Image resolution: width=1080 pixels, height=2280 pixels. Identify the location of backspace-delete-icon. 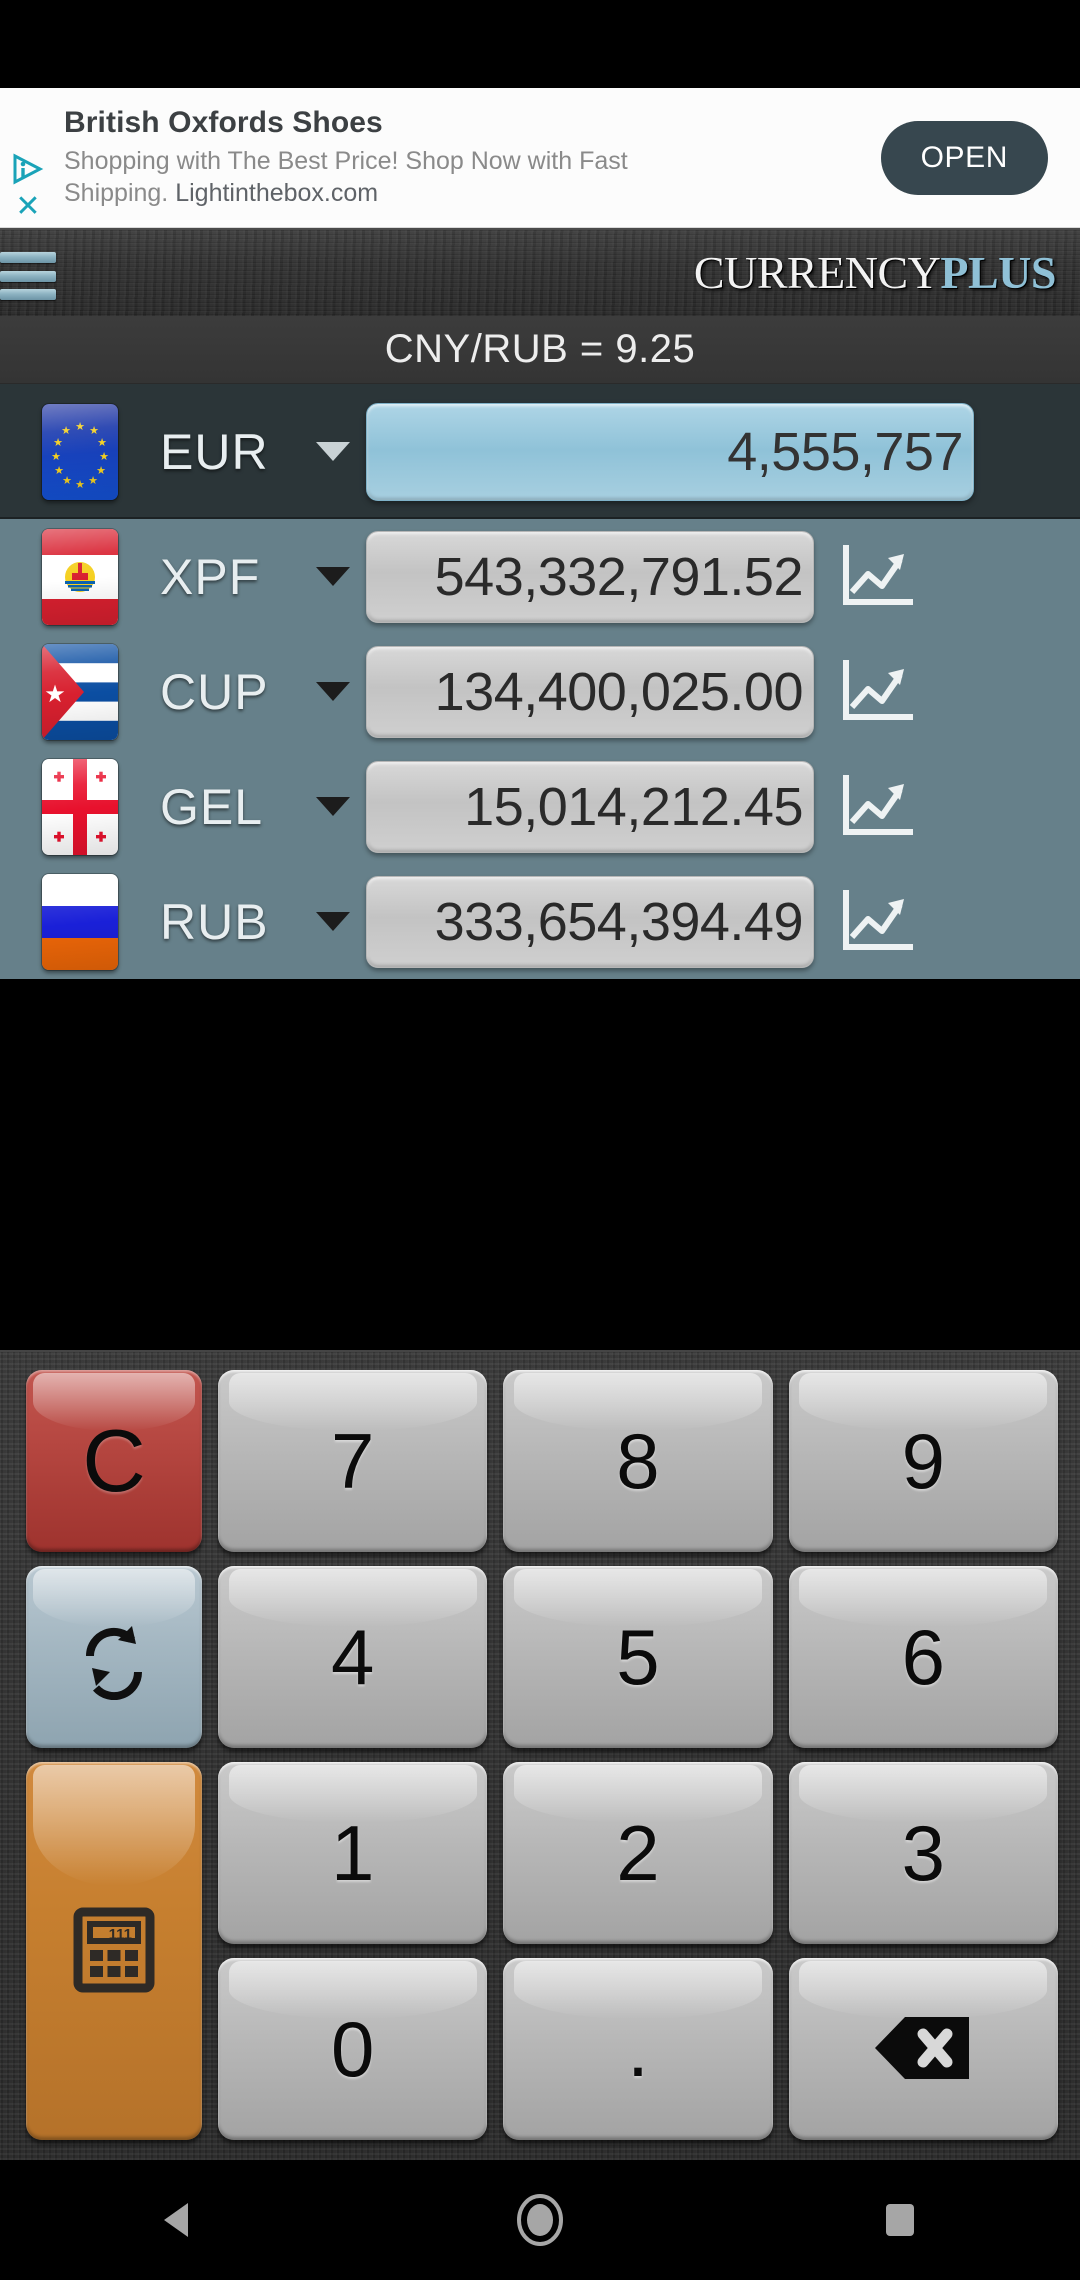
(923, 2049).